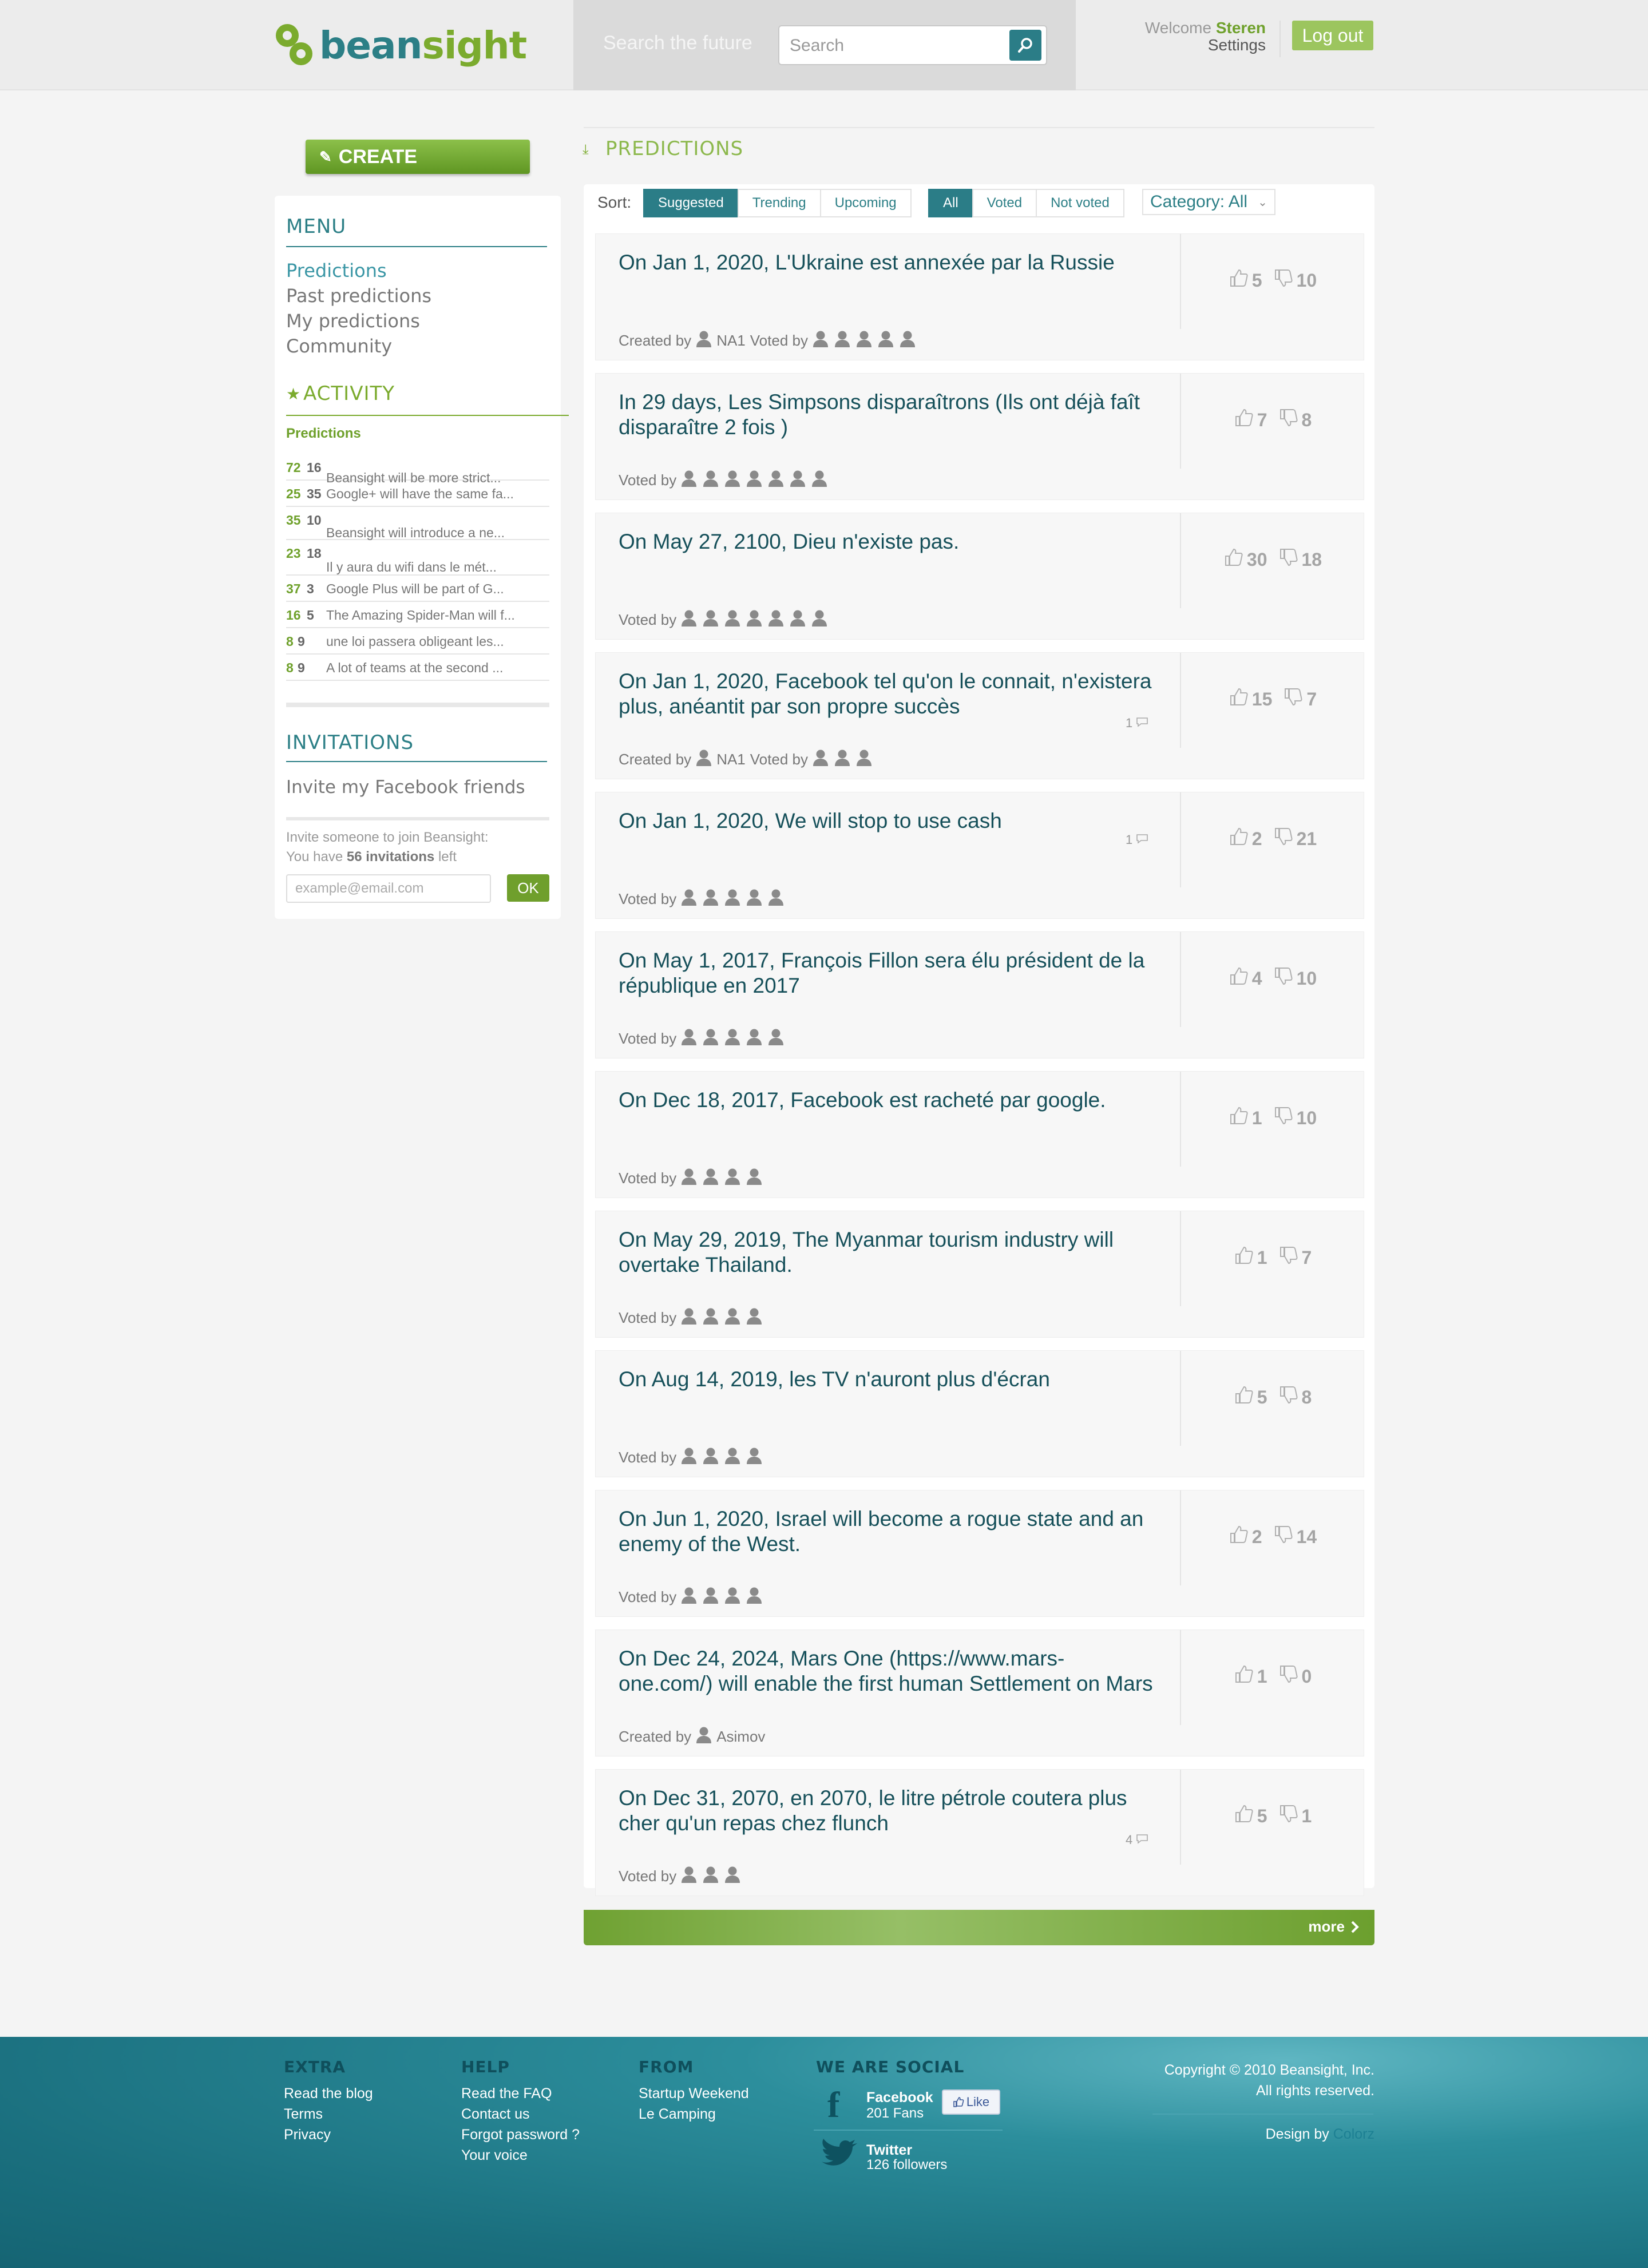 This screenshot has height=2268, width=1648. I want to click on comment-count: 4, so click(1137, 1840).